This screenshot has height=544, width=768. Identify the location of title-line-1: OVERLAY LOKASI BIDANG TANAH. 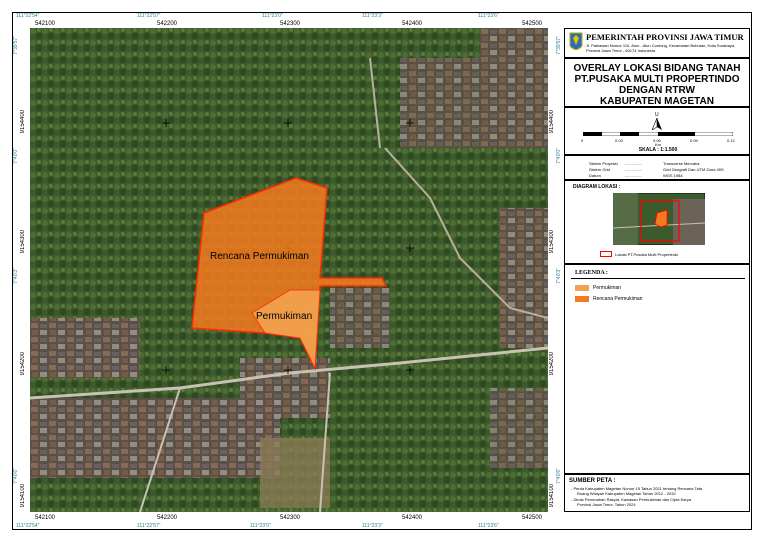
(657, 68).